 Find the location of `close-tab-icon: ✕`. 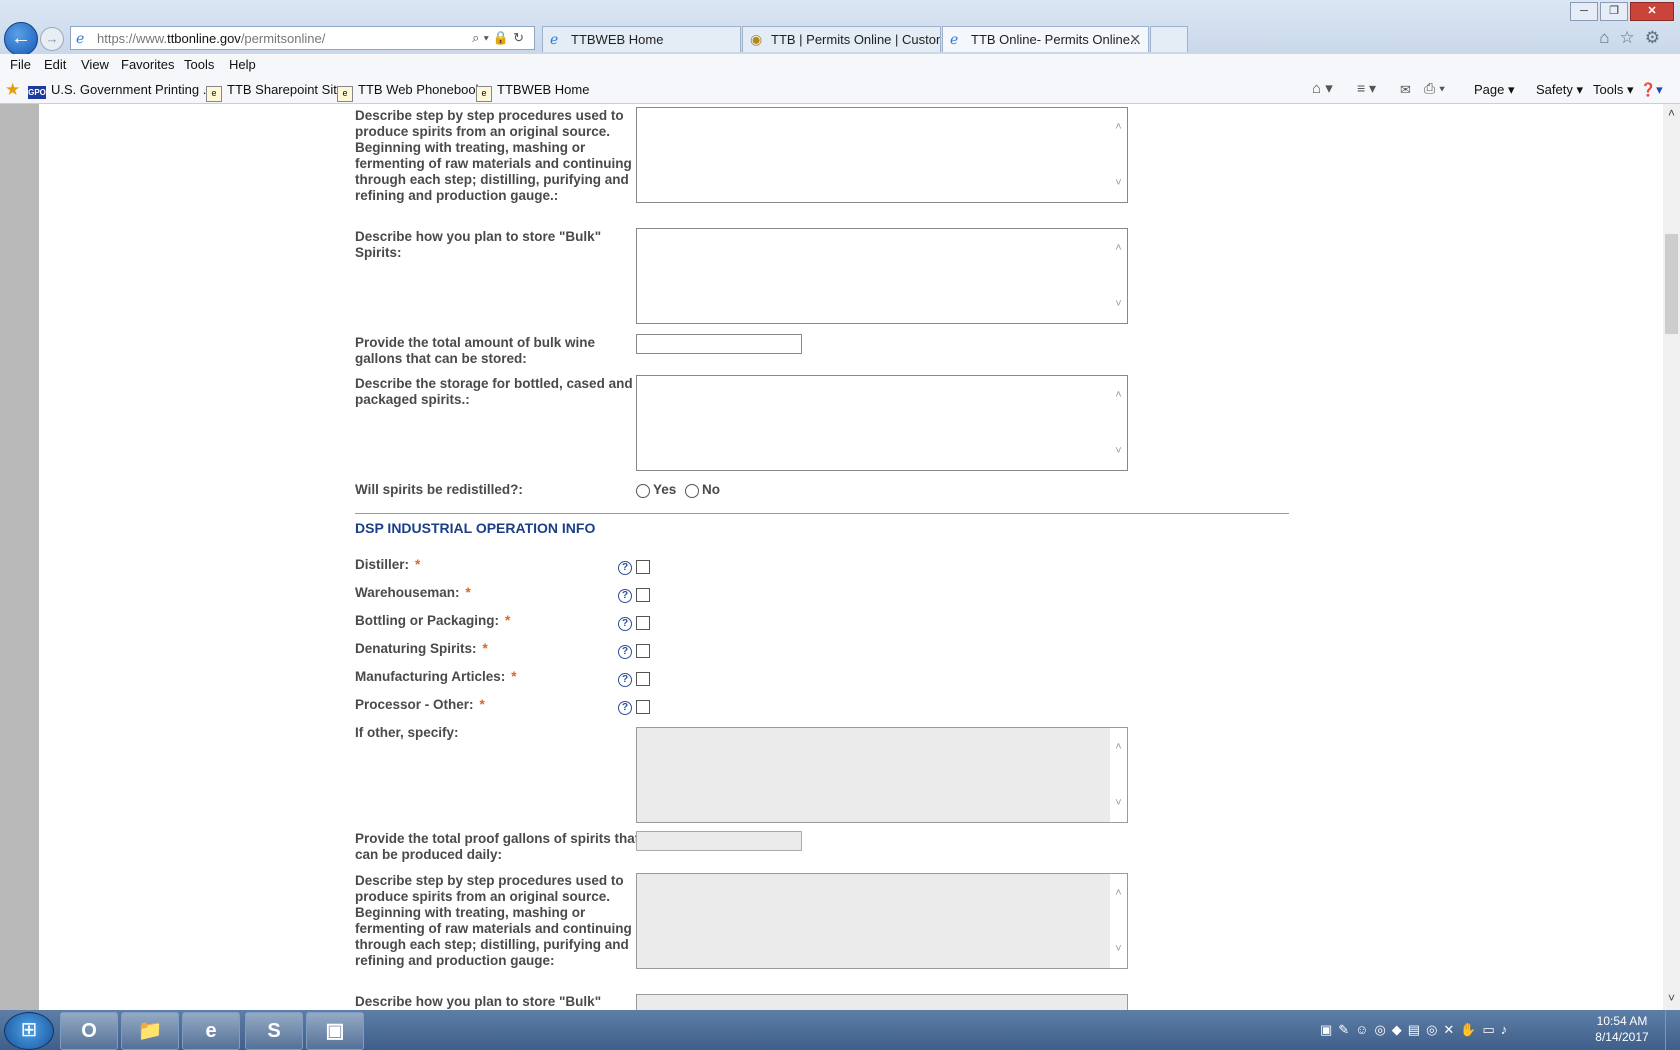

close-tab-icon: ✕ is located at coordinates (1135, 39).